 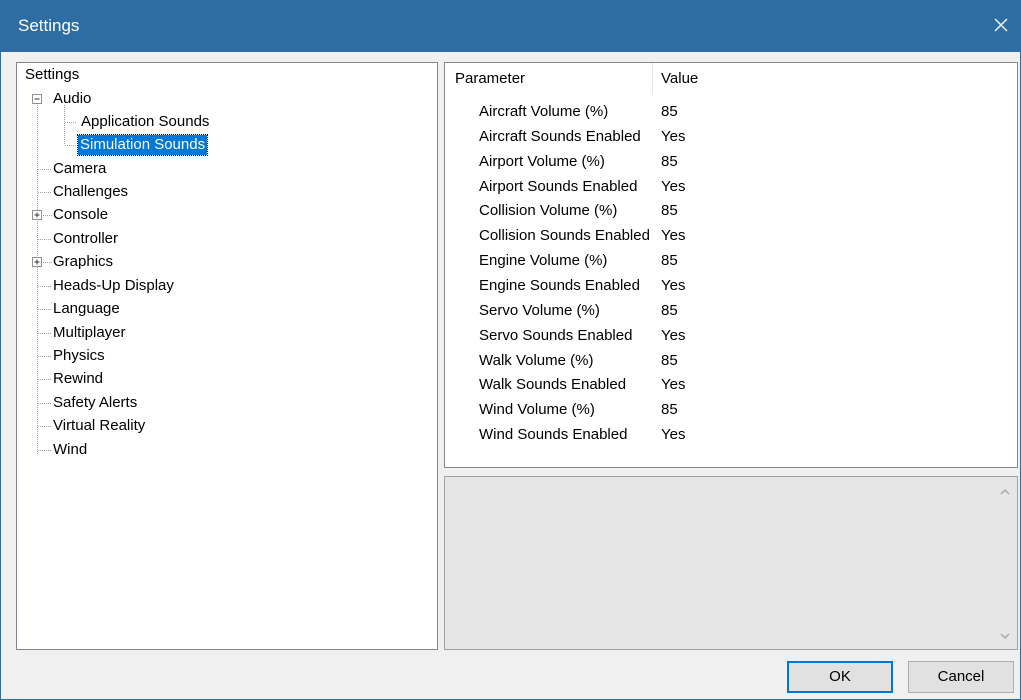 What do you see at coordinates (99, 426) in the screenshot?
I see `tree-item-virtual-reality: Virtual Reality` at bounding box center [99, 426].